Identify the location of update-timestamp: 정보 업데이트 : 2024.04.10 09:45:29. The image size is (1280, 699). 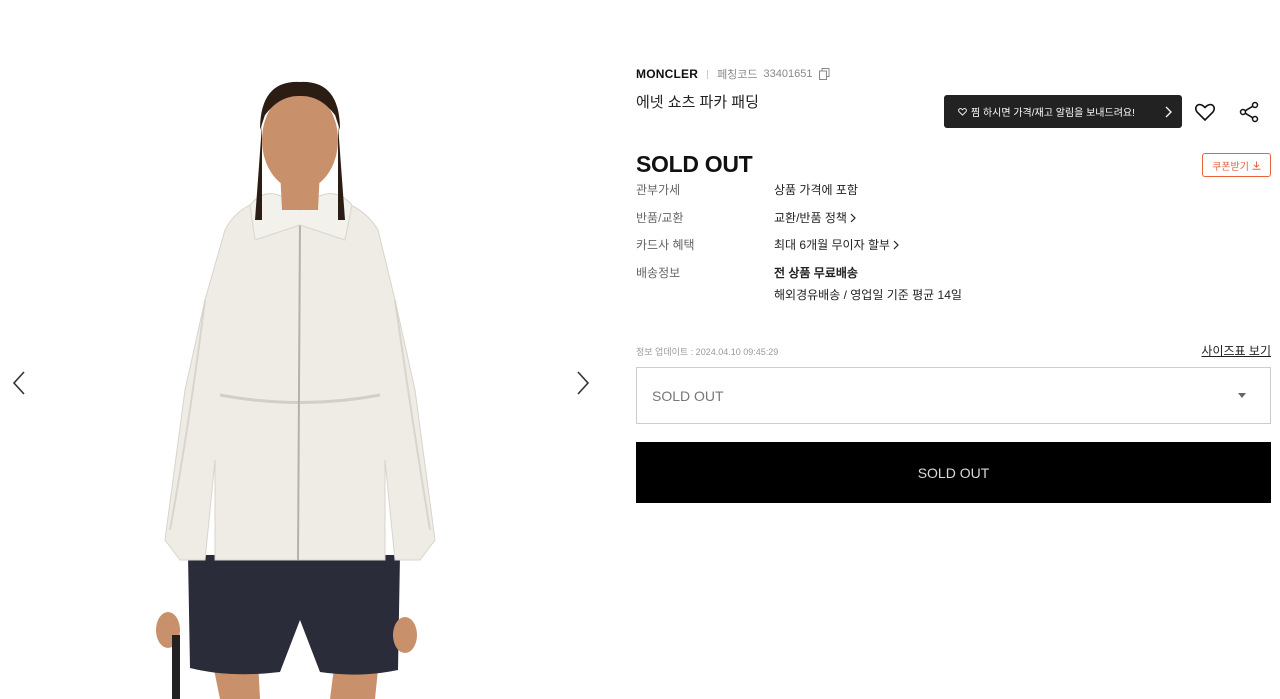
(707, 352).